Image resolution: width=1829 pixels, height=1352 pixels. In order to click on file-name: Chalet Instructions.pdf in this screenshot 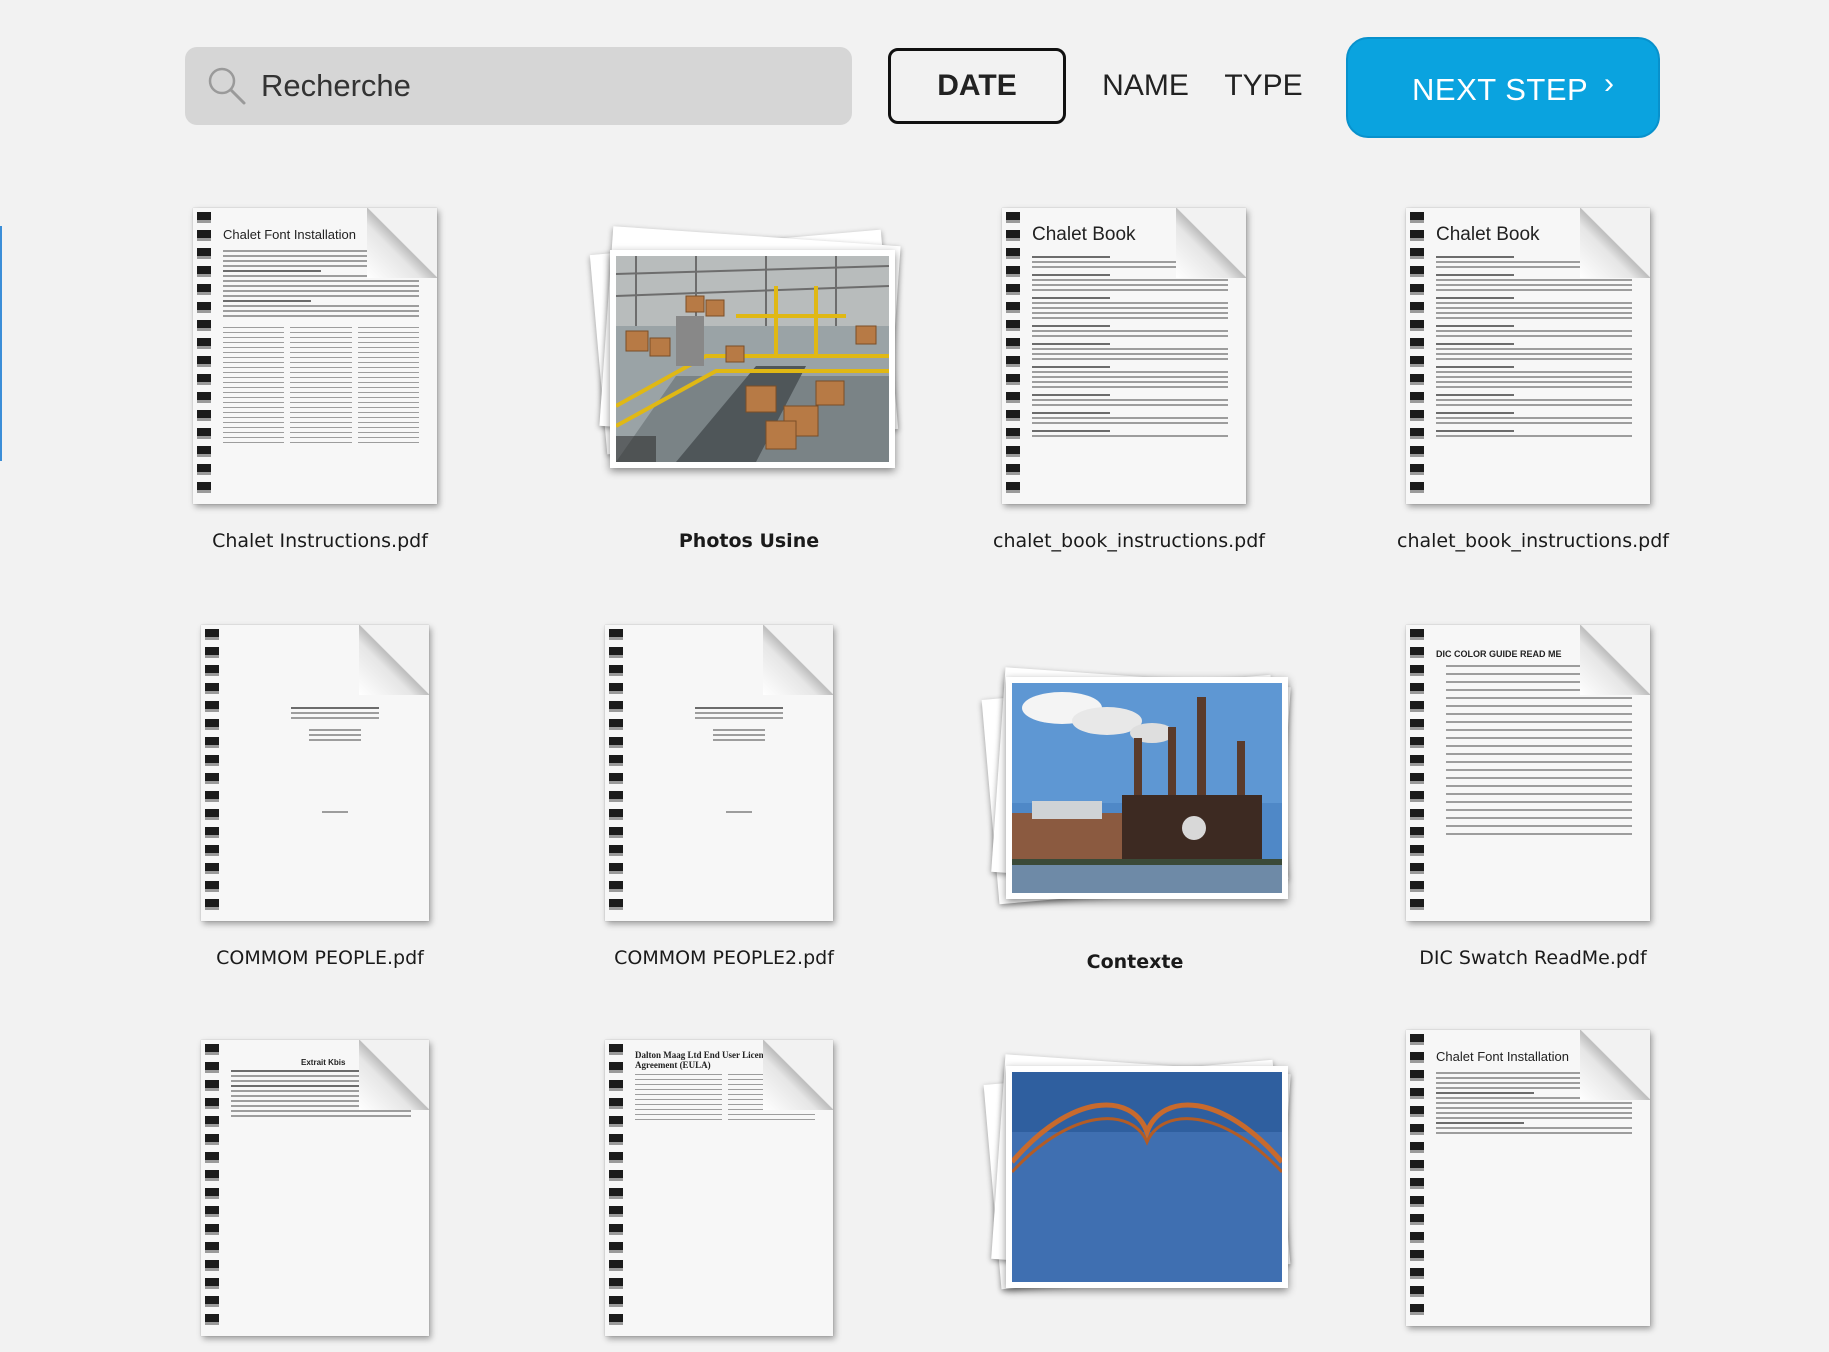, I will do `click(320, 541)`.